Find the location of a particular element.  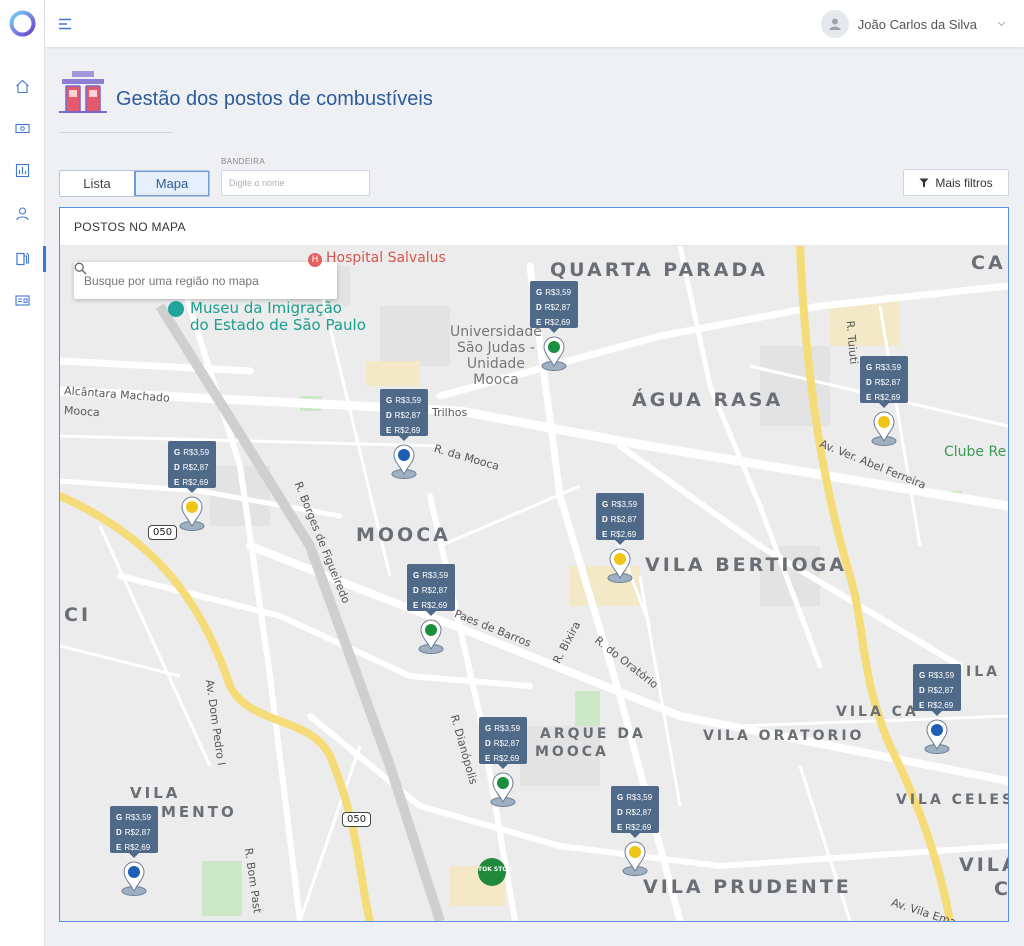

sidebar-item-stations is located at coordinates (23, 259).